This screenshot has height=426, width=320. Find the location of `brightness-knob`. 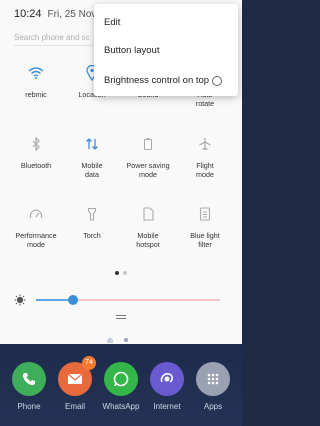

brightness-knob is located at coordinates (72, 300).